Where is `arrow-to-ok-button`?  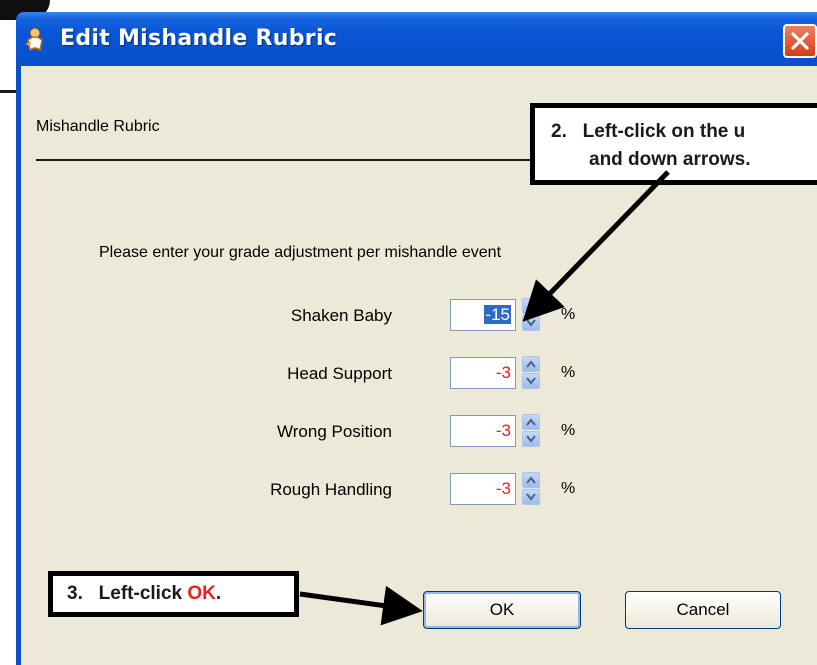
arrow-to-ok-button is located at coordinates (361, 605).